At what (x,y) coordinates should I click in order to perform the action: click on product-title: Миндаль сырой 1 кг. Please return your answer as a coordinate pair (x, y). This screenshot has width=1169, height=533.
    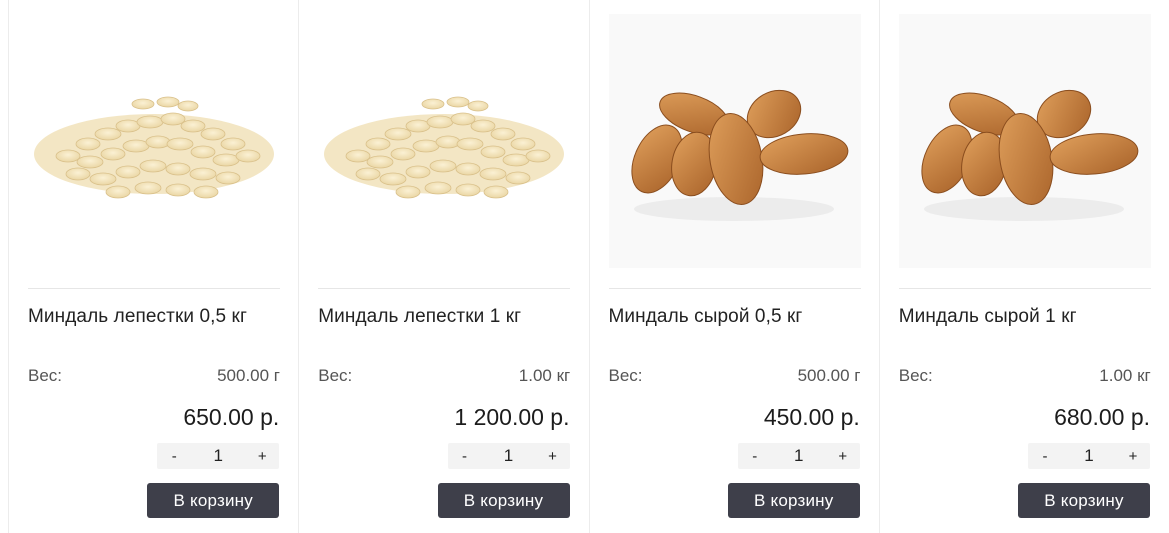
    Looking at the image, I should click on (1029, 317).